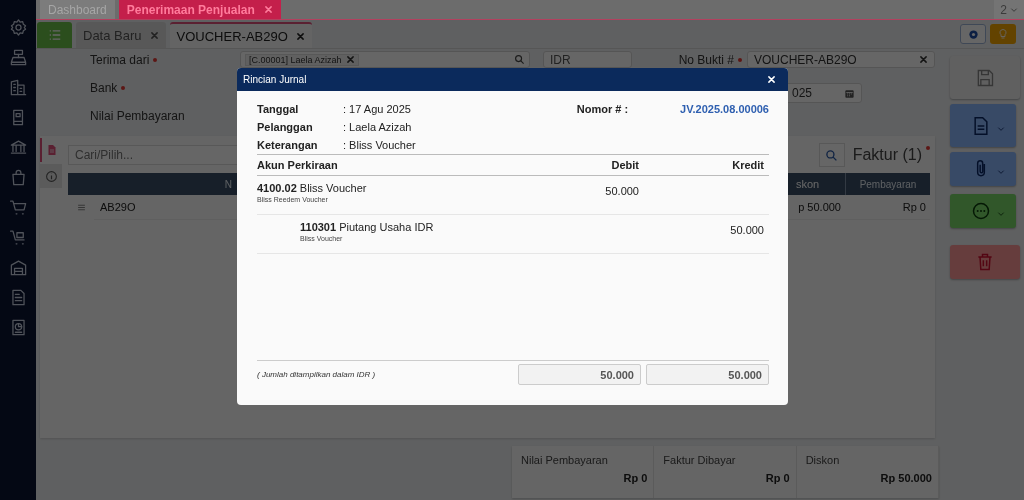 The width and height of the screenshot is (1024, 500). Describe the element at coordinates (841, 59) in the screenshot. I see `voucher-number-field: VOUCHER-AB29O` at that location.